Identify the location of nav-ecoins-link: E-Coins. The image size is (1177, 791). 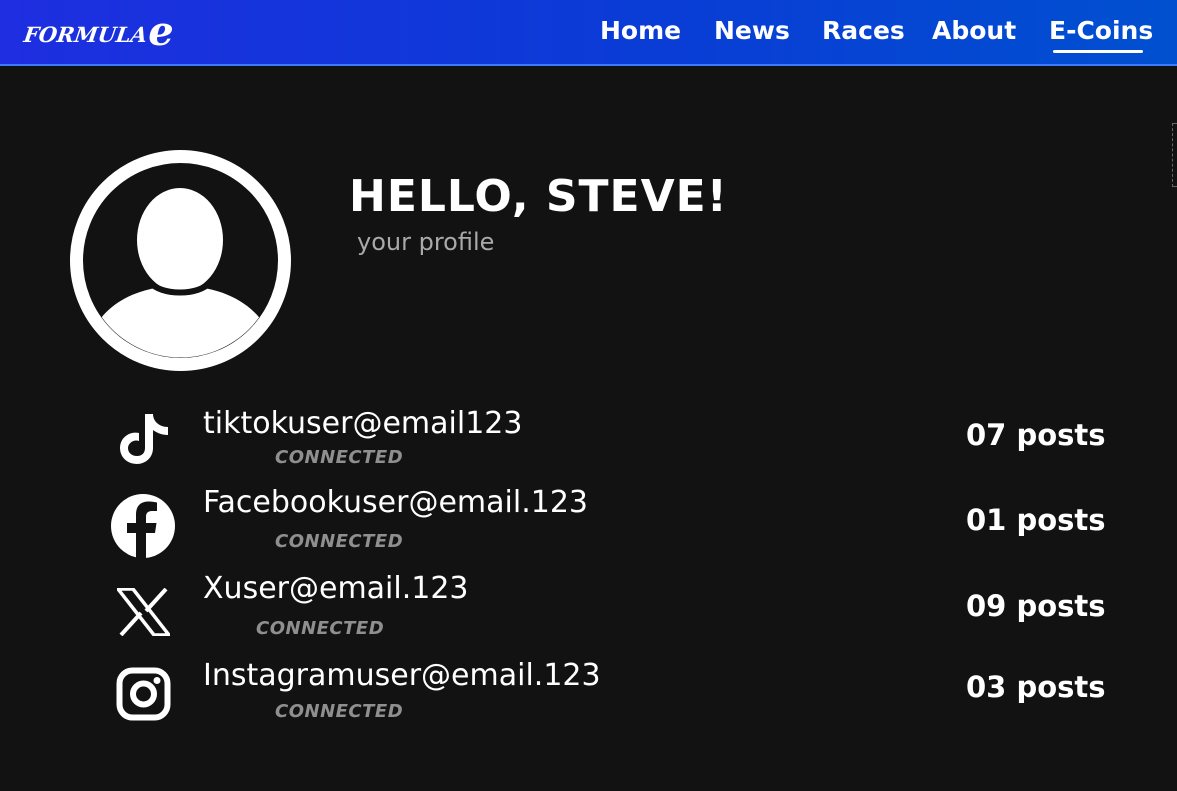
(1101, 30).